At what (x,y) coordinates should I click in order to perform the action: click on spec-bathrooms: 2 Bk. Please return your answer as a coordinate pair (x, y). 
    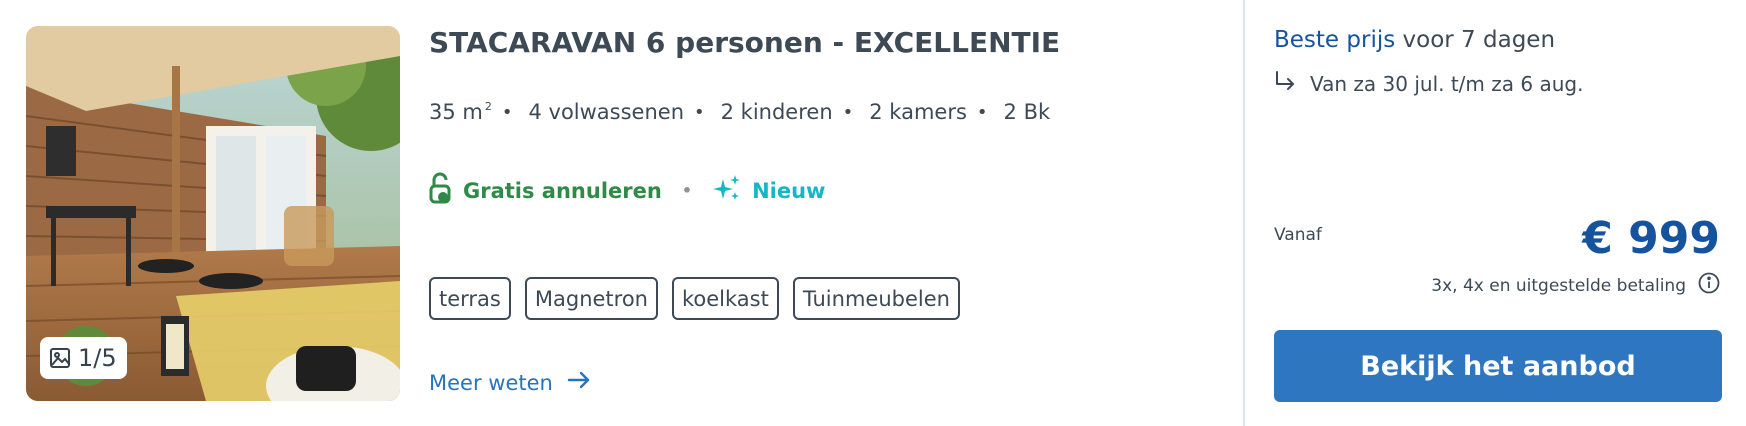
    Looking at the image, I should click on (1027, 112).